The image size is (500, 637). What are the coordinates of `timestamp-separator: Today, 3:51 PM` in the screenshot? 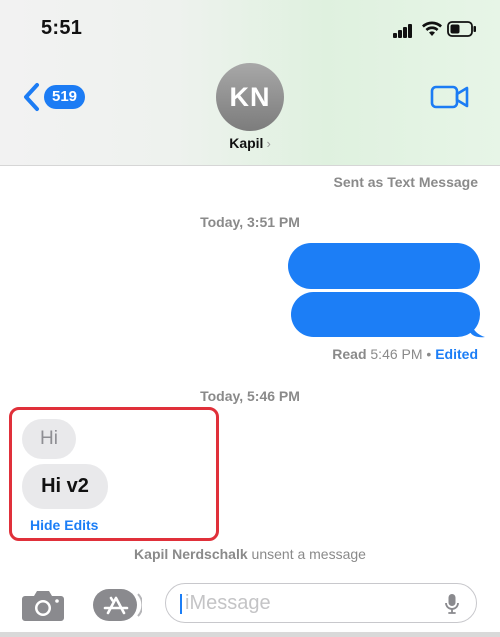 It's located at (250, 222).